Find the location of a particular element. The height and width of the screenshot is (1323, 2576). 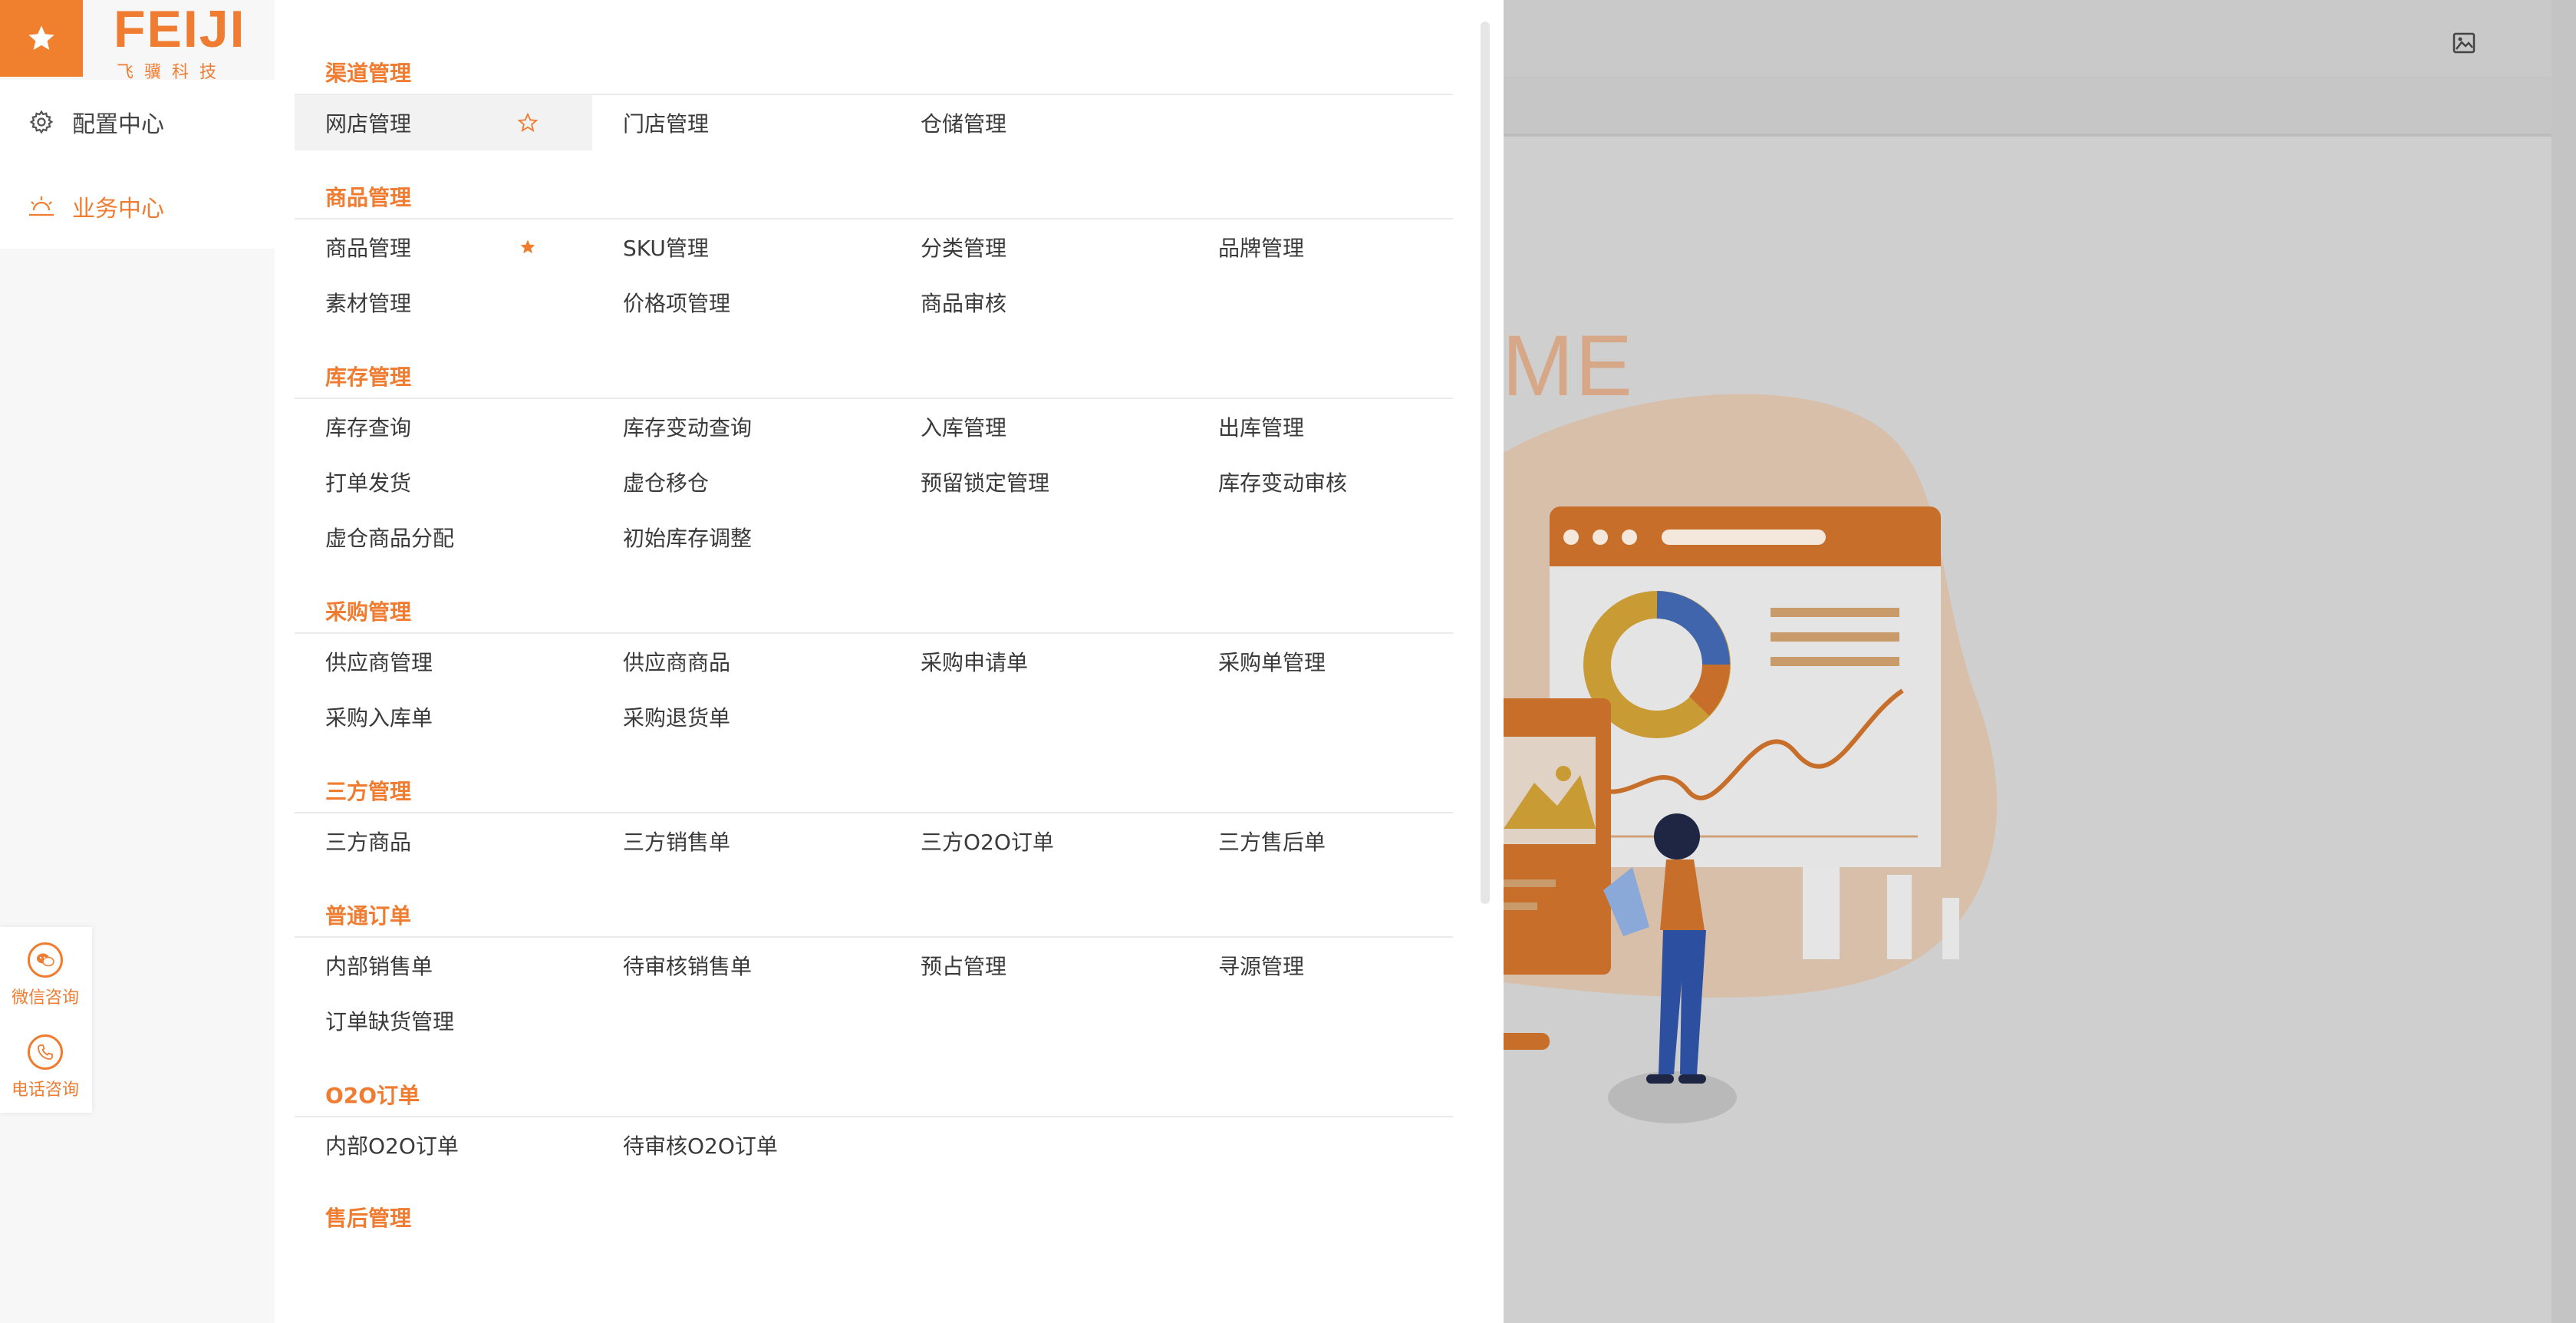

phone-consult-label: 电话咨询 is located at coordinates (45, 1090).